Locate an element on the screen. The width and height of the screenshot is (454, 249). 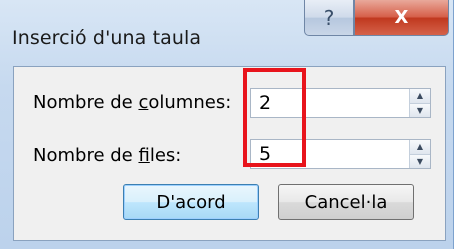
rows-label: Nombre de files: is located at coordinates (107, 155).